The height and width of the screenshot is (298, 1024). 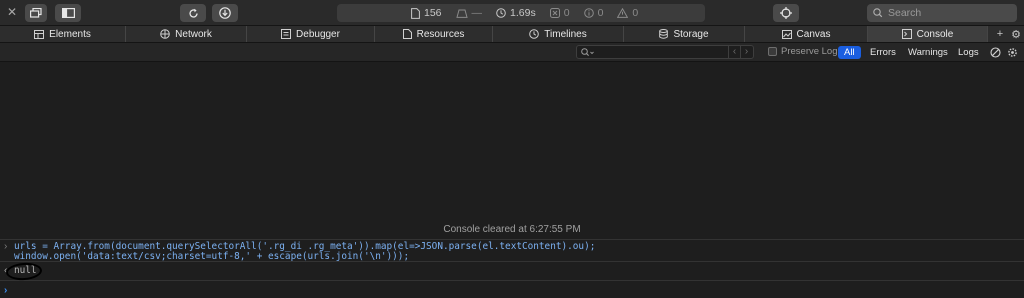 What do you see at coordinates (407, 34) in the screenshot?
I see `resources-icon` at bounding box center [407, 34].